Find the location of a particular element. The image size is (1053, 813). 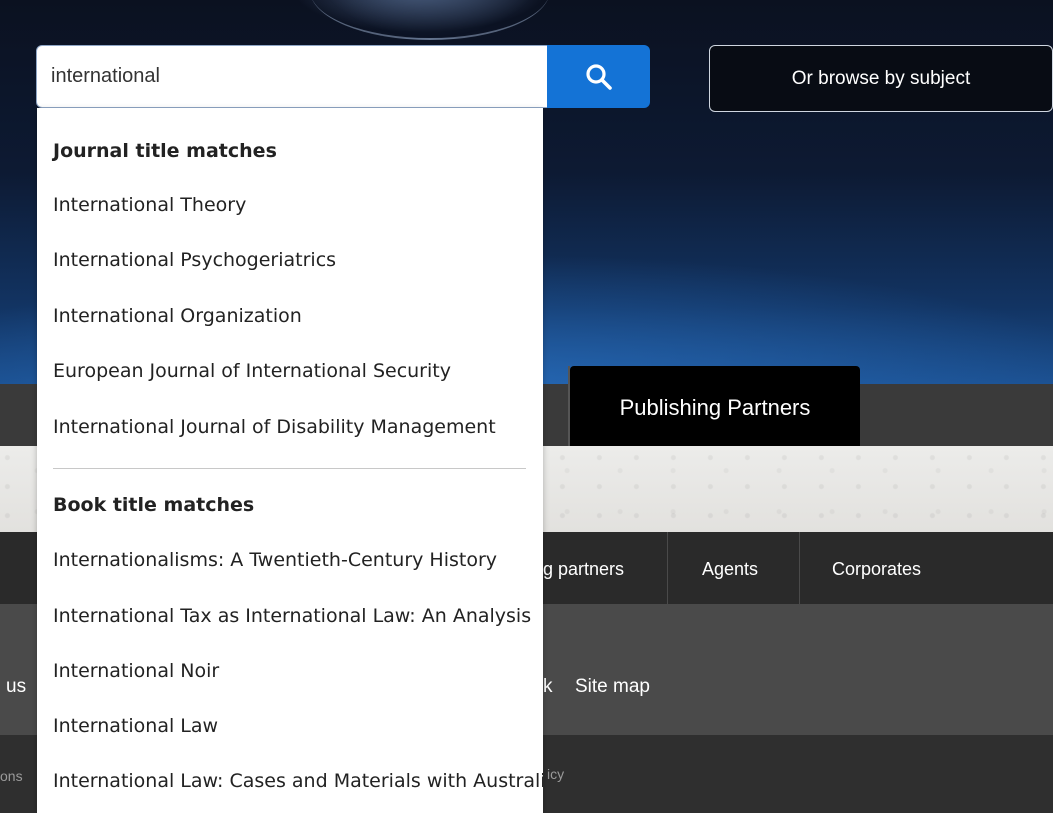

tab-publishing-partners: Publishing Partners is located at coordinates (715, 406).